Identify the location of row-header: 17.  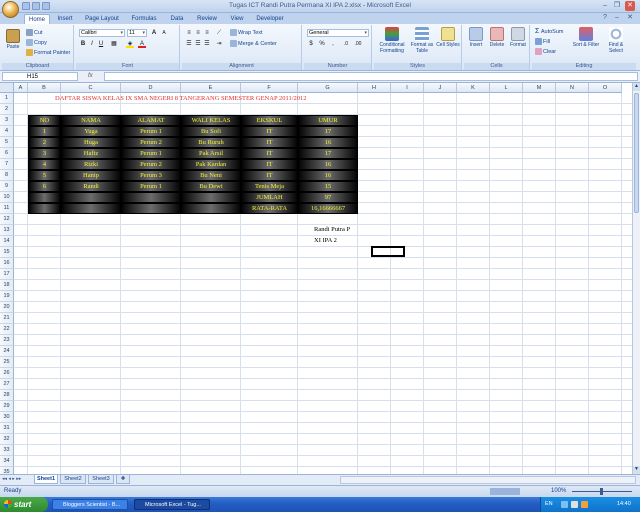
(7, 274).